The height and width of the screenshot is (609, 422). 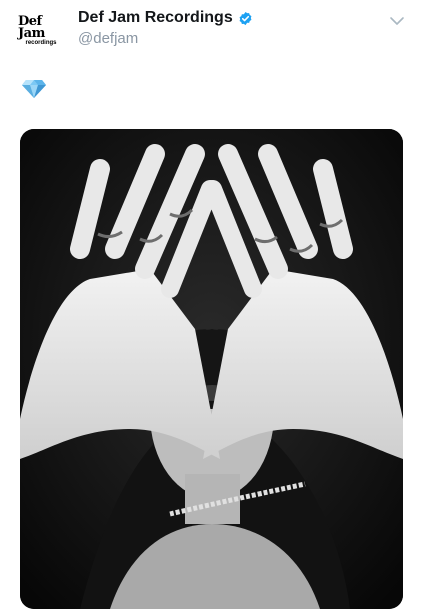 I want to click on chevron-down-icon, so click(x=397, y=21).